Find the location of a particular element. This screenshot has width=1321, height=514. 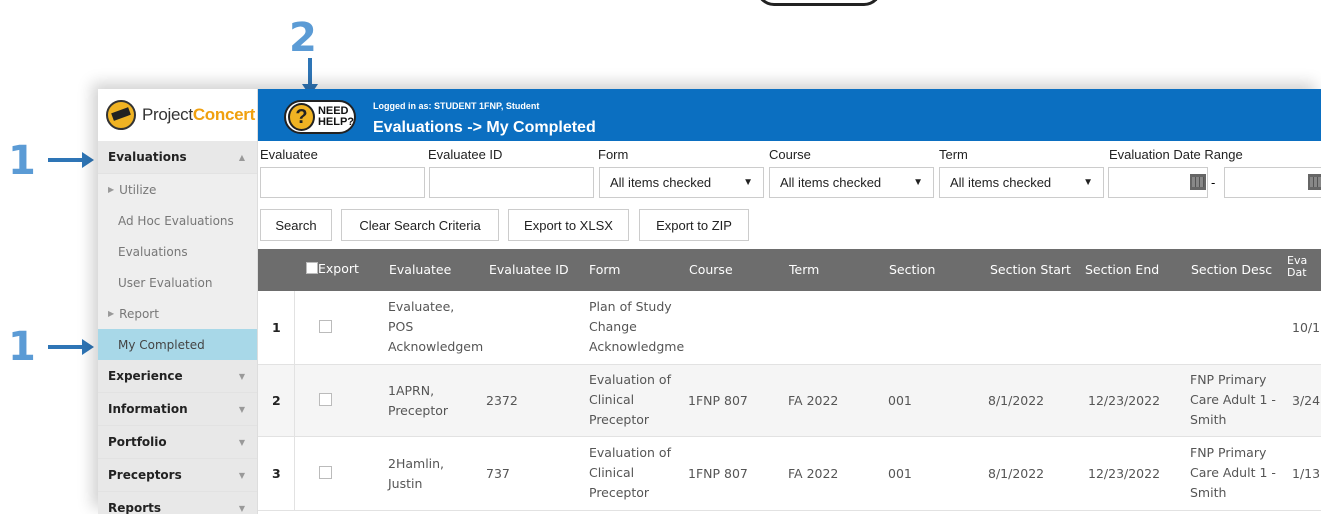

export-zip-button: Export to ZIP is located at coordinates (694, 225).